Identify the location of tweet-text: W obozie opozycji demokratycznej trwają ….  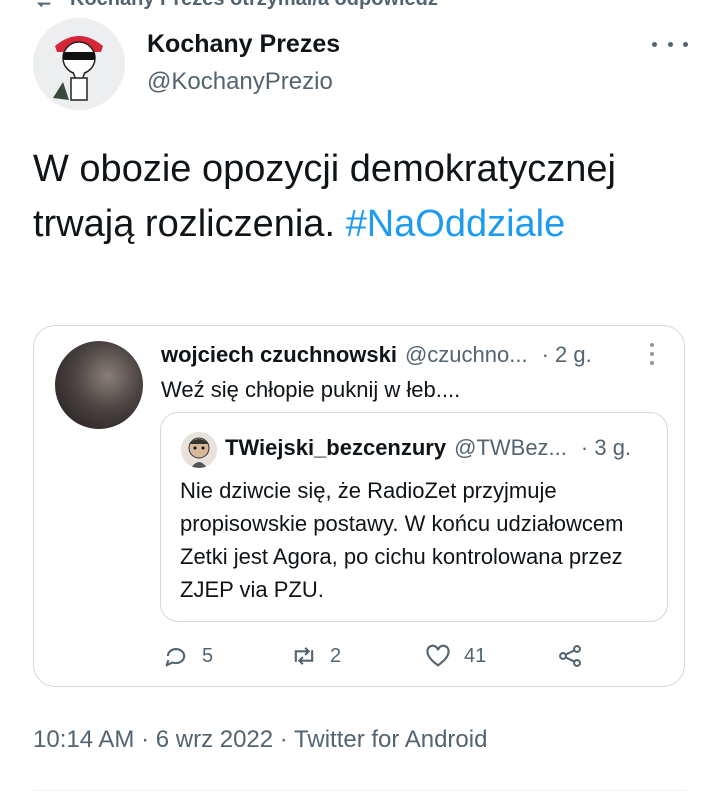
(353, 197).